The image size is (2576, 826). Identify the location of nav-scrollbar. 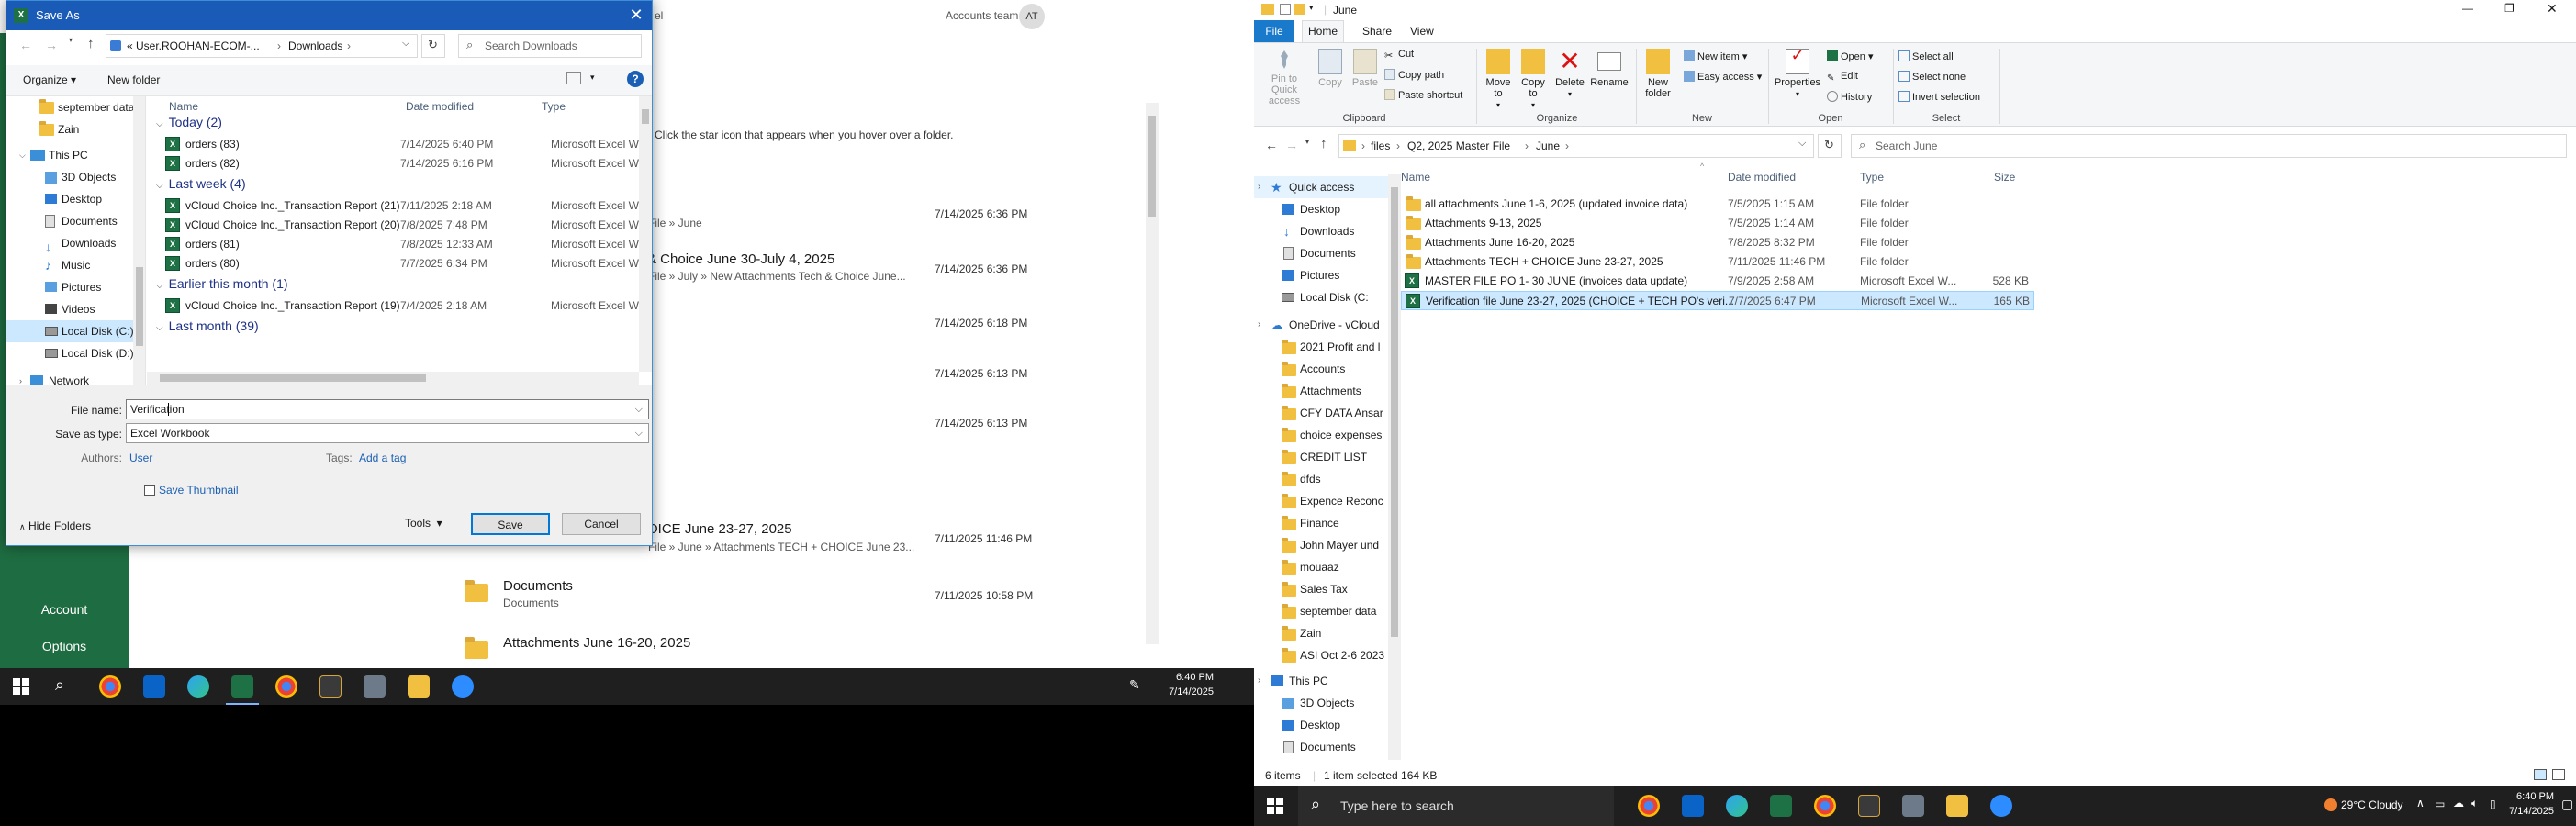
(139, 241).